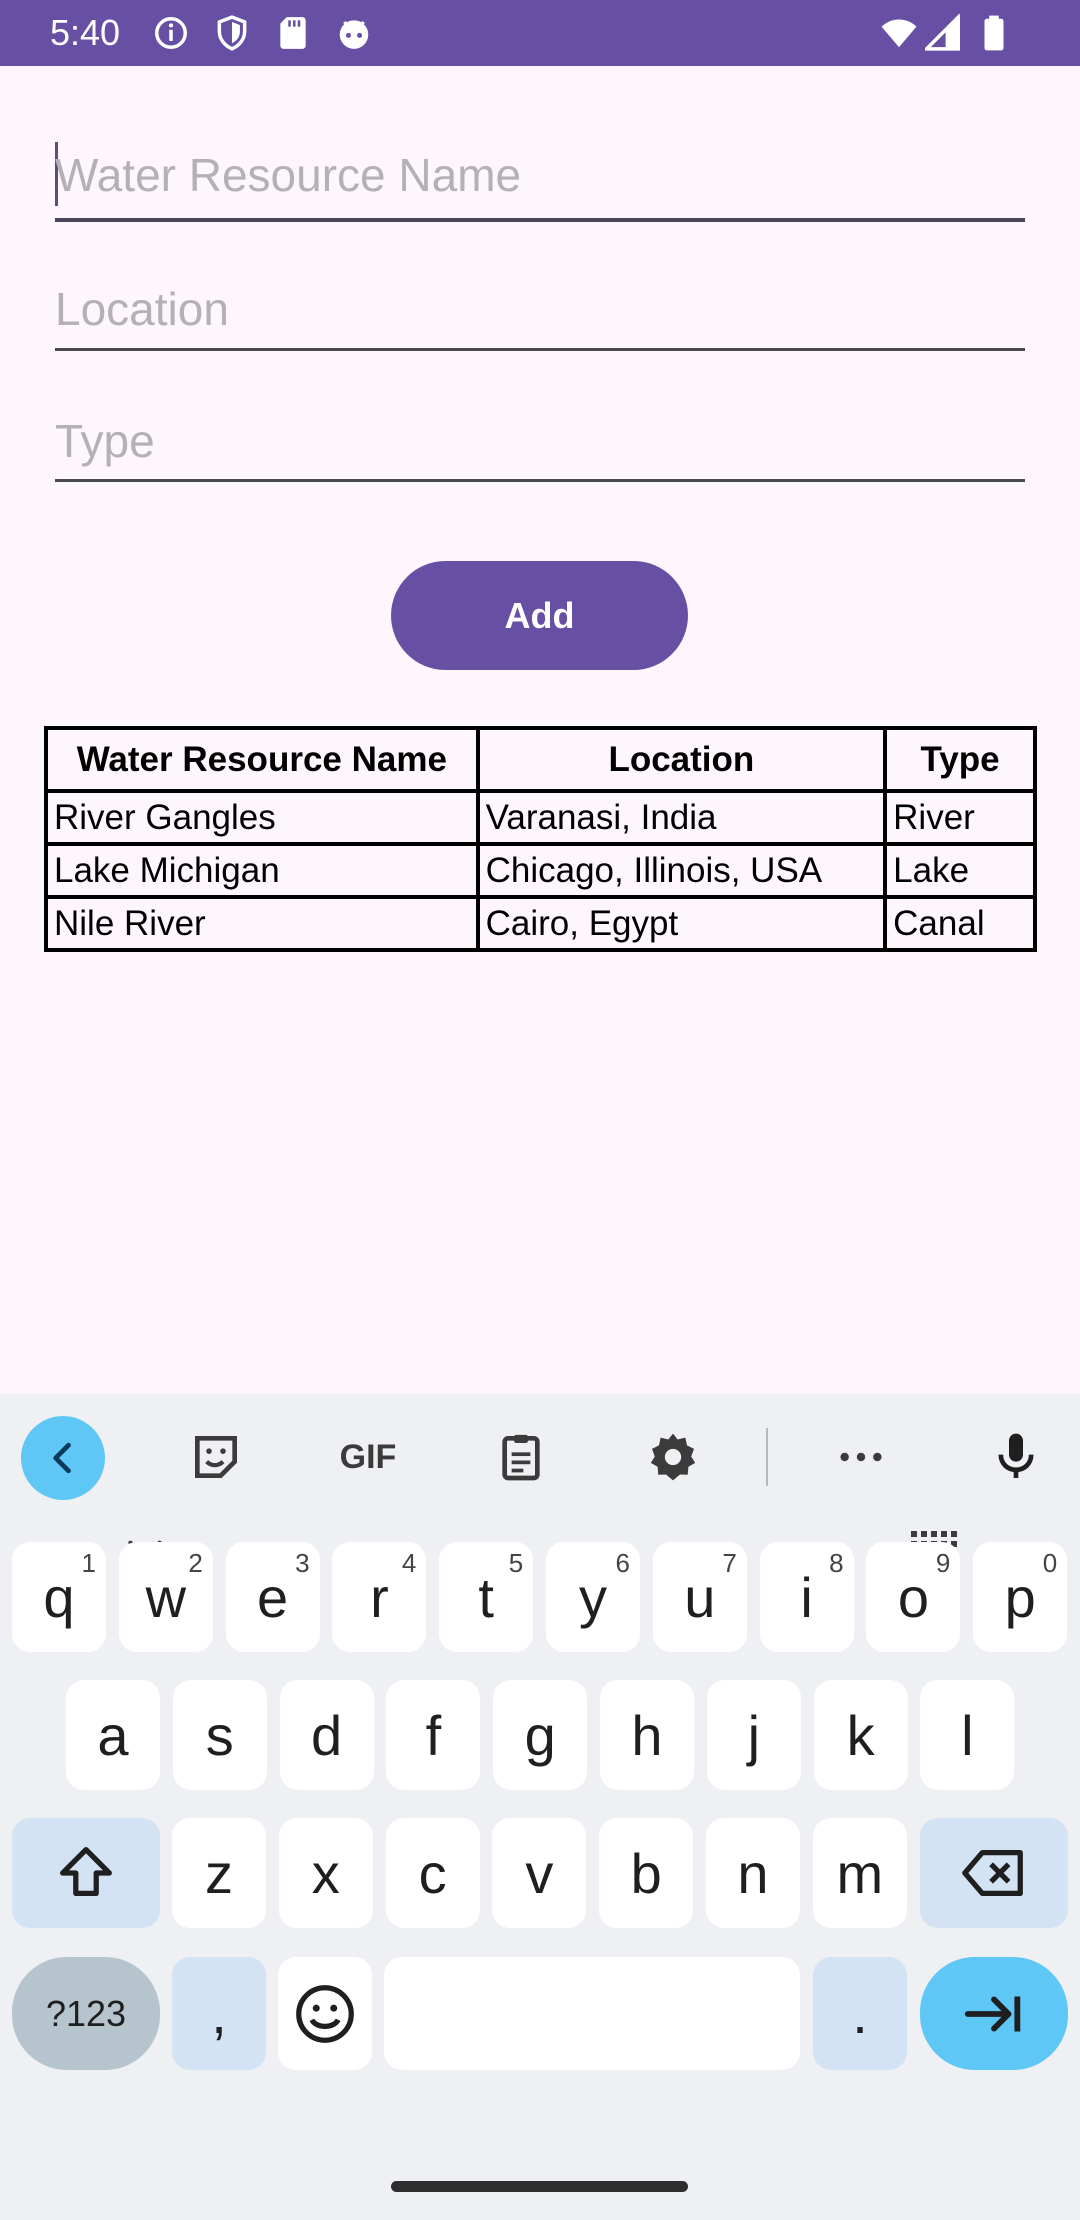  I want to click on key-label: e, so click(273, 1597).